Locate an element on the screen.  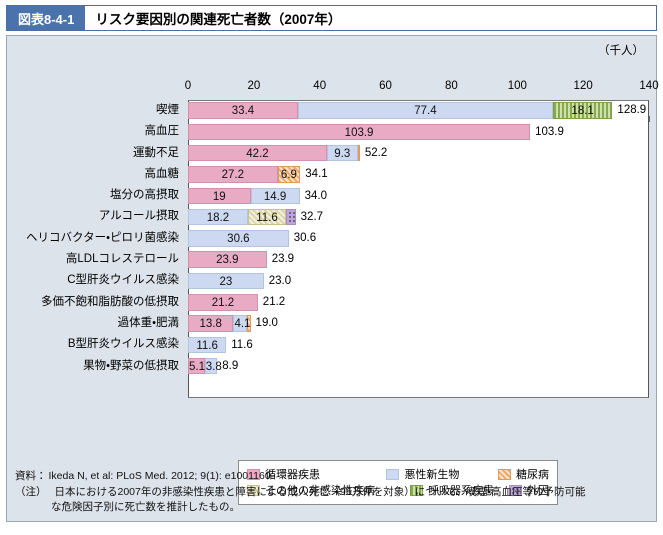
bar-track: 18.2 11.6 32.7 is located at coordinates (256, 217).